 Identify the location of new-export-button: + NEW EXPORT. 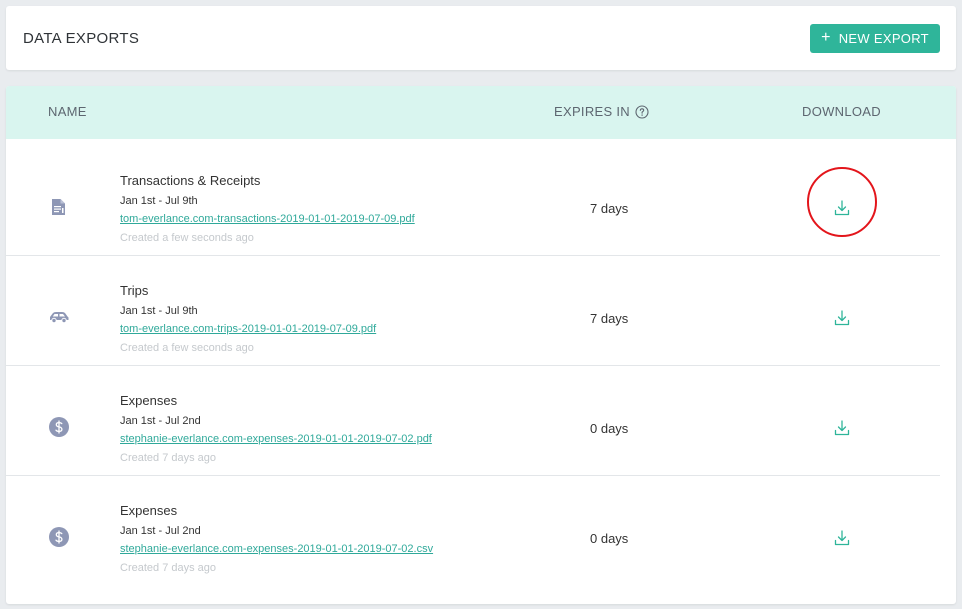
(875, 38).